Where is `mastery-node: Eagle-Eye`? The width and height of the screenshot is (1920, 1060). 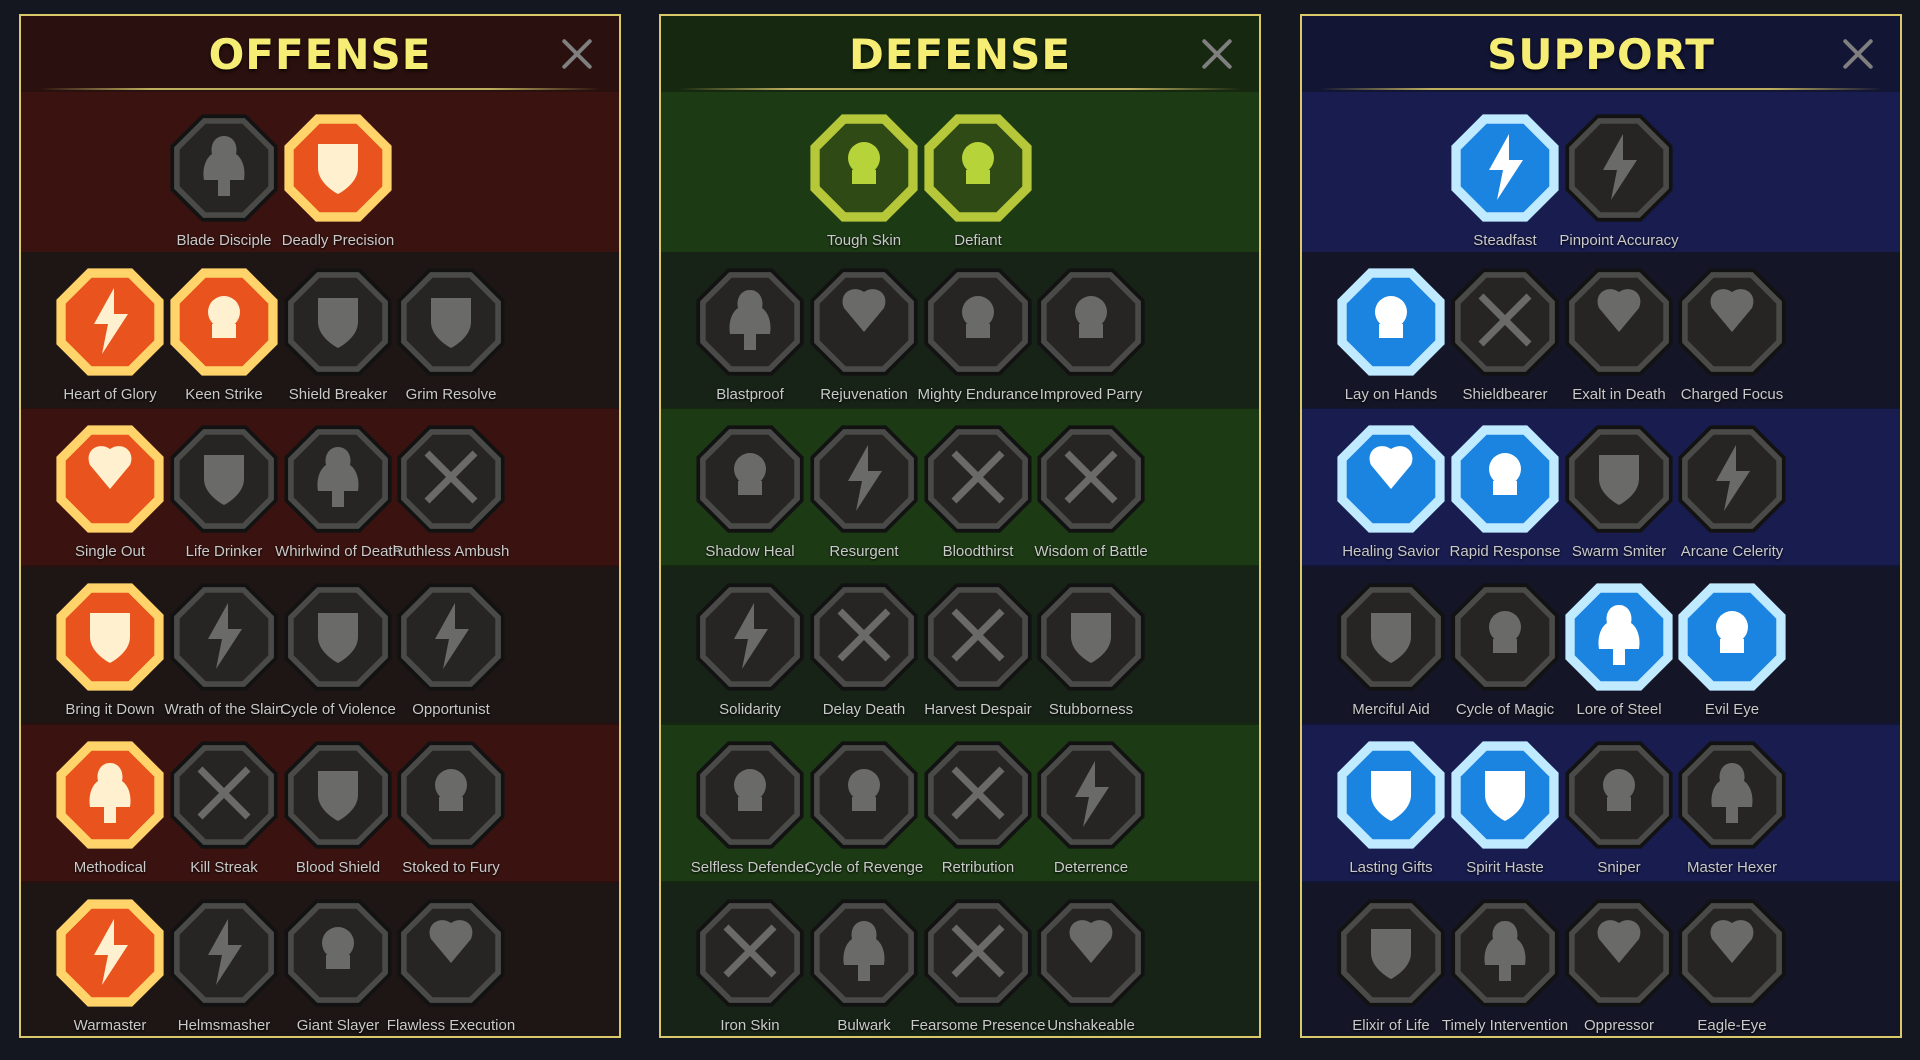 mastery-node: Eagle-Eye is located at coordinates (1732, 961).